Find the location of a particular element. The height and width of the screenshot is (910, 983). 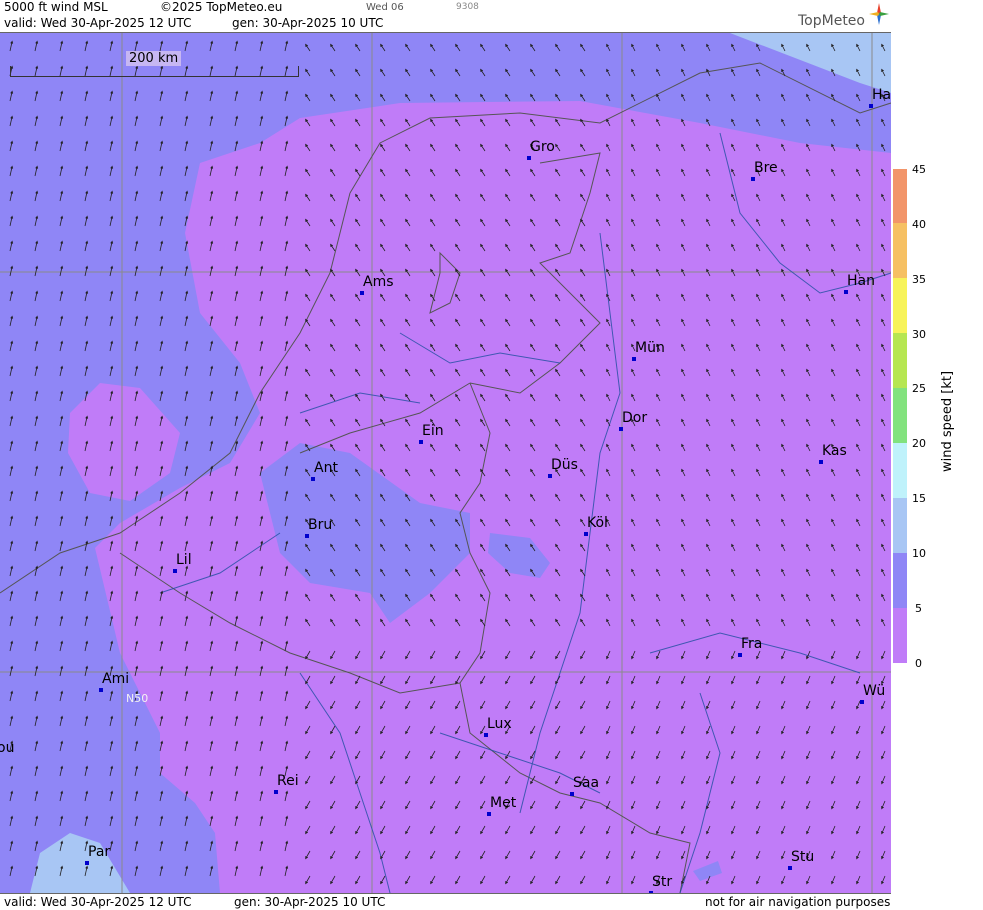

latitude-label: N50 is located at coordinates (137, 698).